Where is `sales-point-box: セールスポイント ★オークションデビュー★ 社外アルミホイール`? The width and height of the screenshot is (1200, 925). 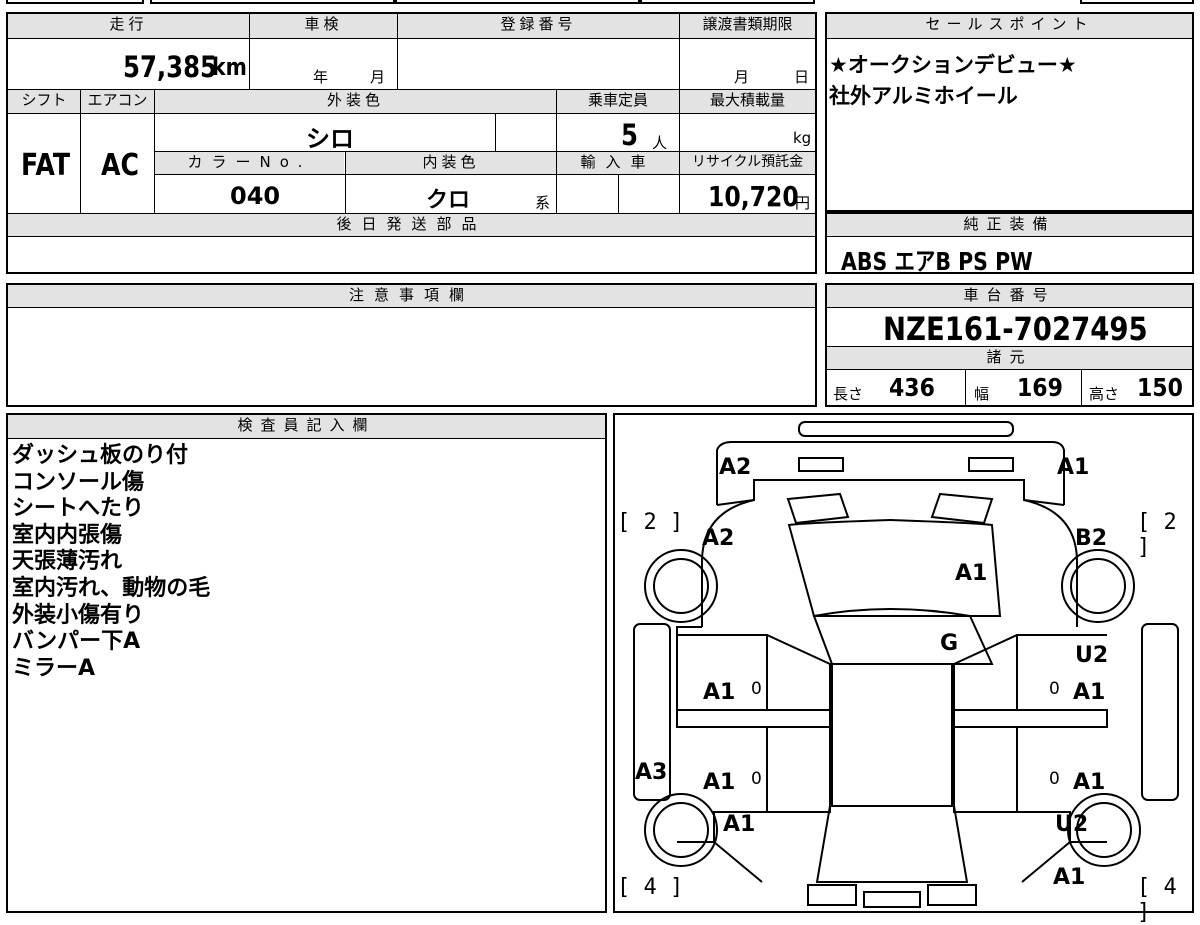
sales-point-box: セールスポイント ★オークションデビュー★ 社外アルミホイール is located at coordinates (1009, 112).